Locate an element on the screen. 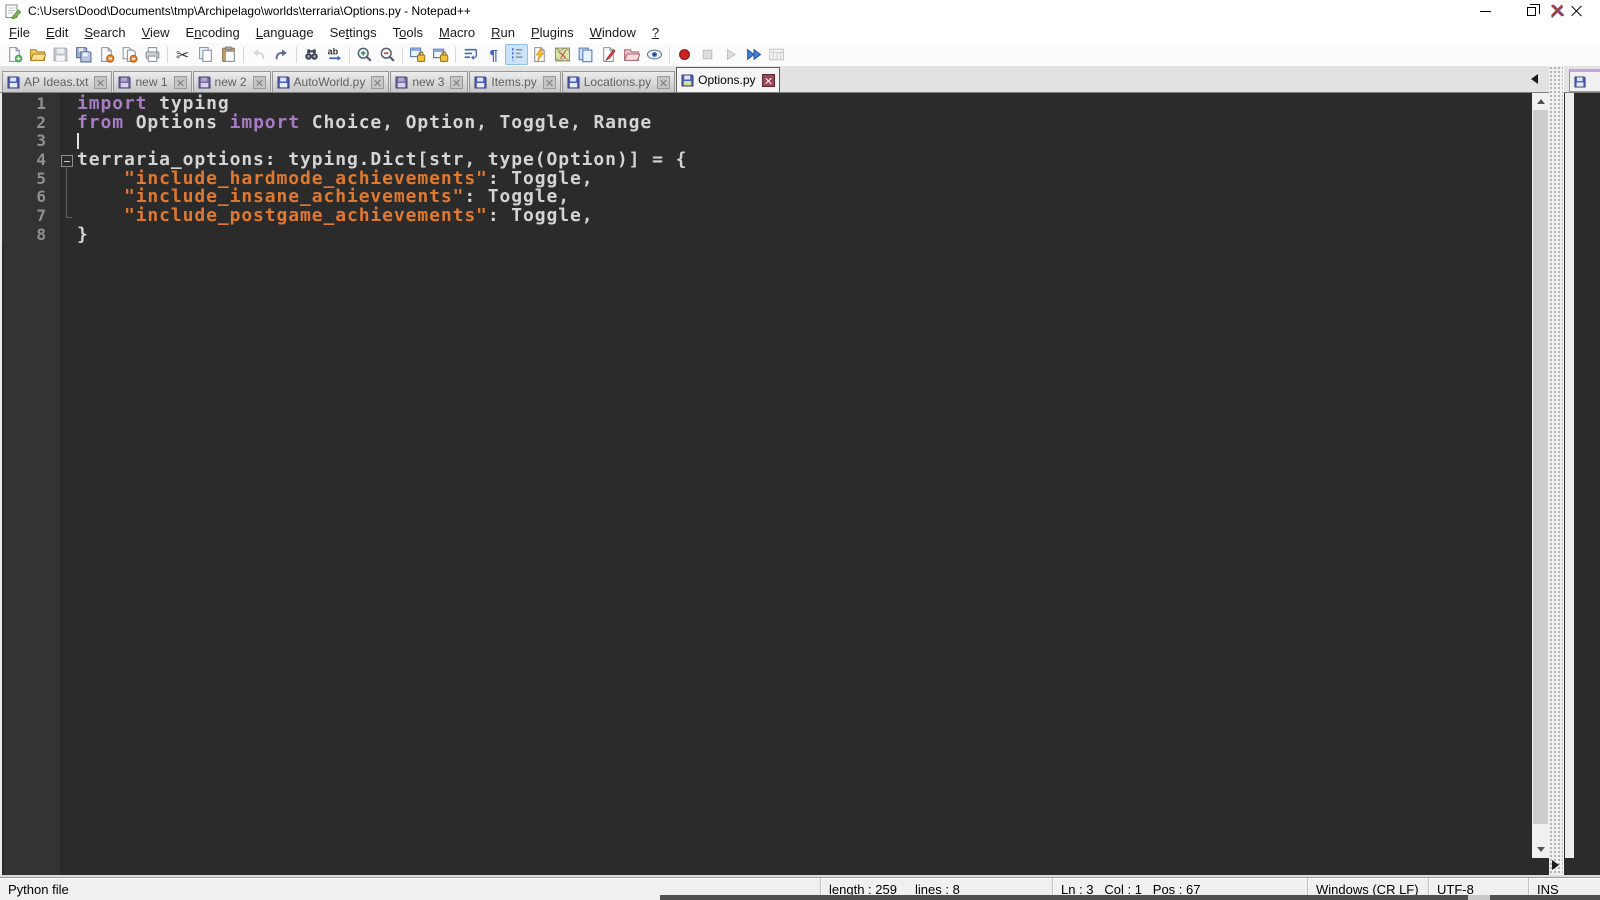  view-splitter is located at coordinates (1556, 470).